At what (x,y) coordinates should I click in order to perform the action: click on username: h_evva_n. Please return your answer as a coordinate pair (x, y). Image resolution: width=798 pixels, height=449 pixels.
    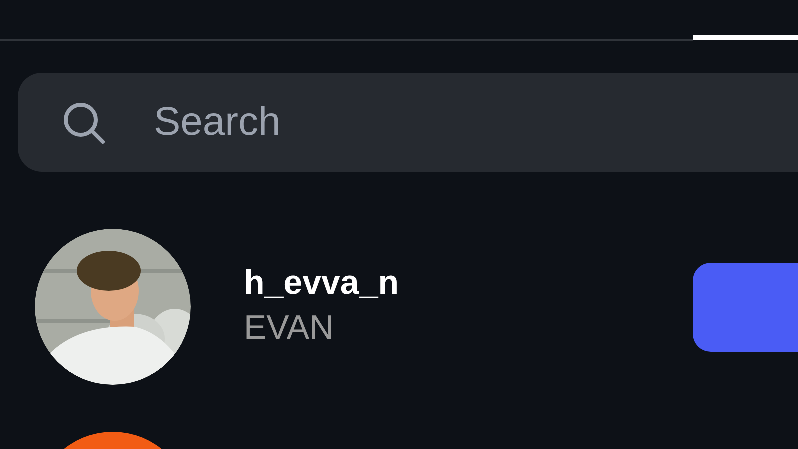
    Looking at the image, I should click on (321, 283).